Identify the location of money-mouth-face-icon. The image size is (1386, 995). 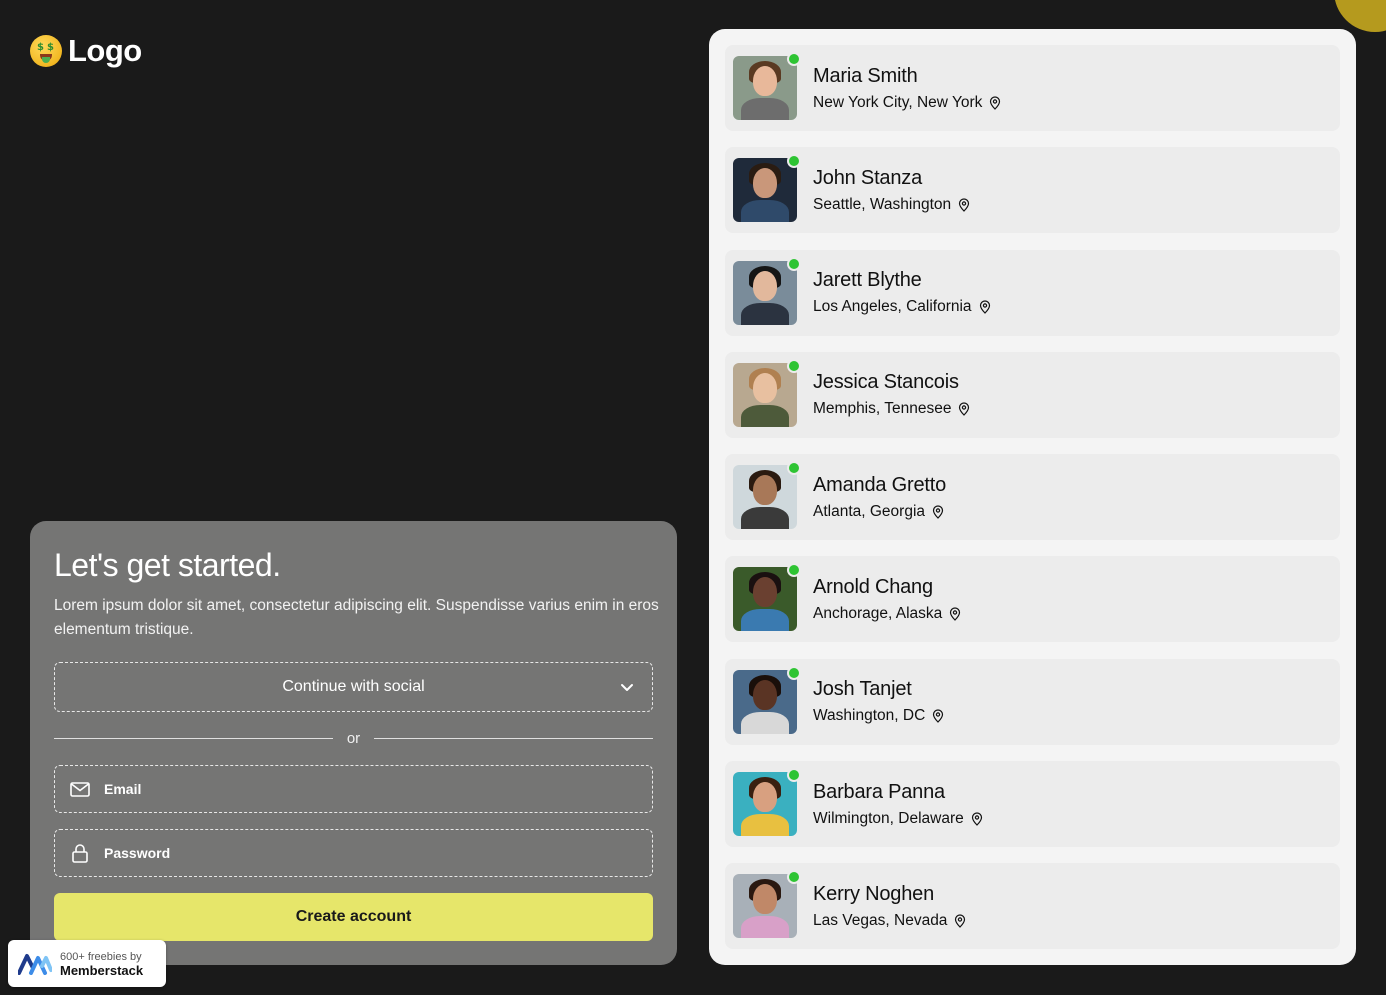
(46, 51).